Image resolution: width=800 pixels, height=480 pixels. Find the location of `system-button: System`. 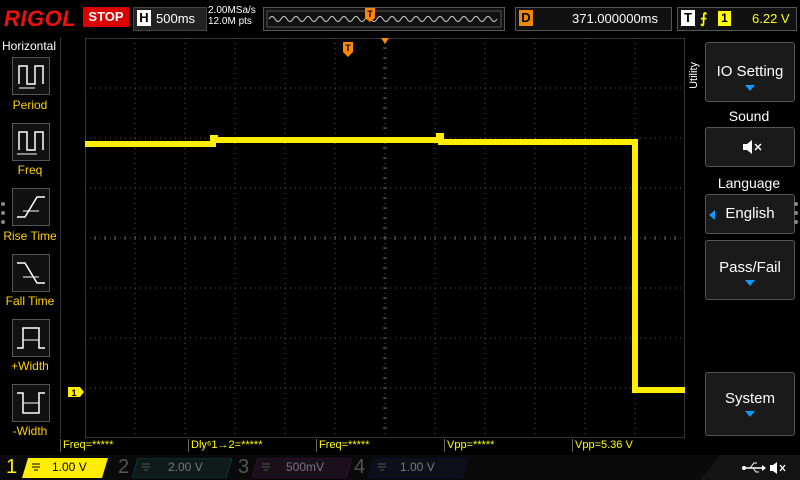

system-button: System is located at coordinates (750, 404).